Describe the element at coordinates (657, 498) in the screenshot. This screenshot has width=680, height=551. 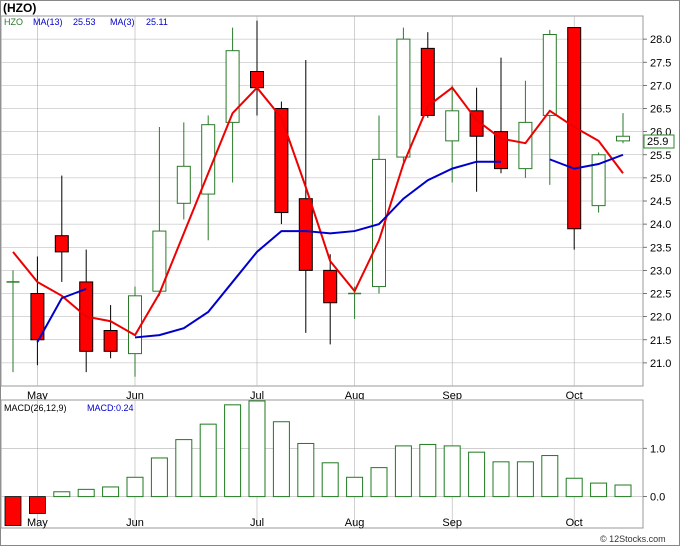
I see `macd-tick-label: 0.0` at that location.